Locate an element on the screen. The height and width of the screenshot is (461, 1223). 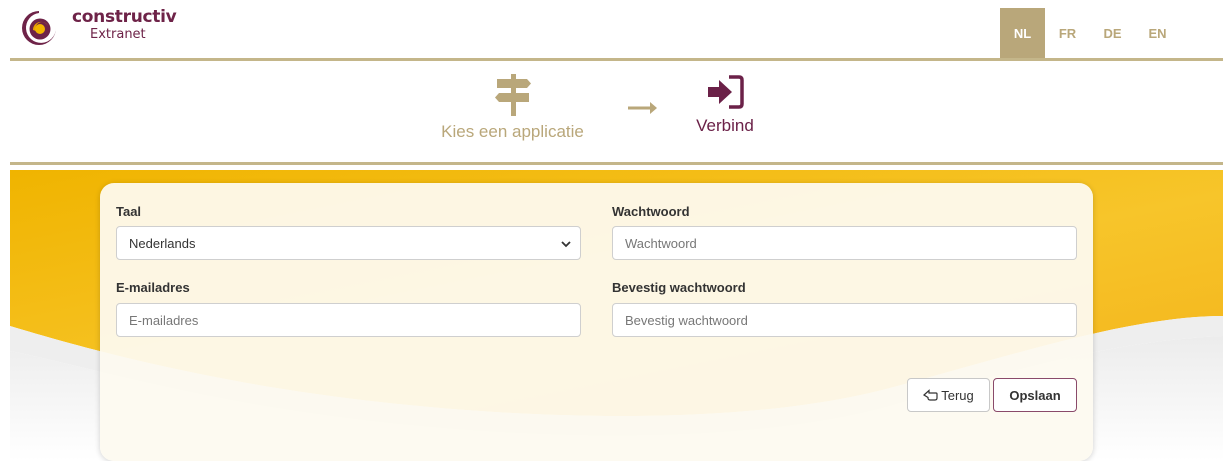
steps-divider is located at coordinates (616, 163).